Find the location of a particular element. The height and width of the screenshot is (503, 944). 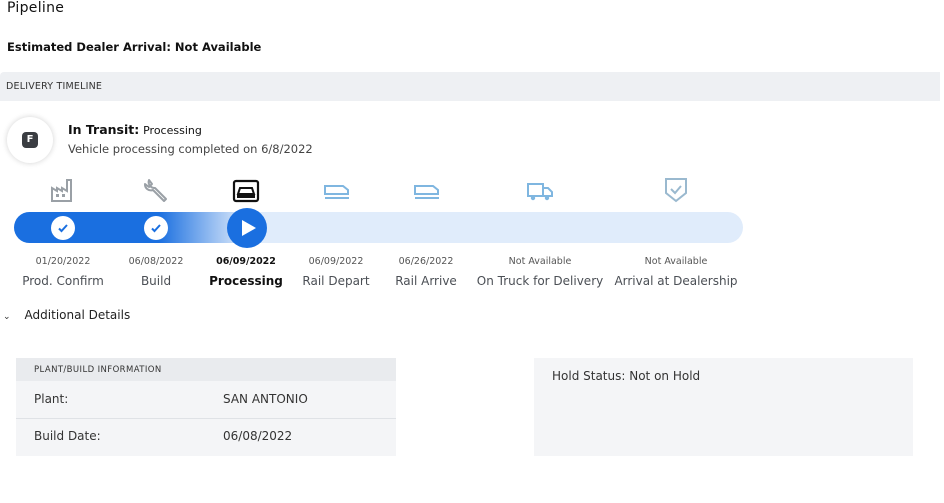

status-main: In Transit: is located at coordinates (104, 129).